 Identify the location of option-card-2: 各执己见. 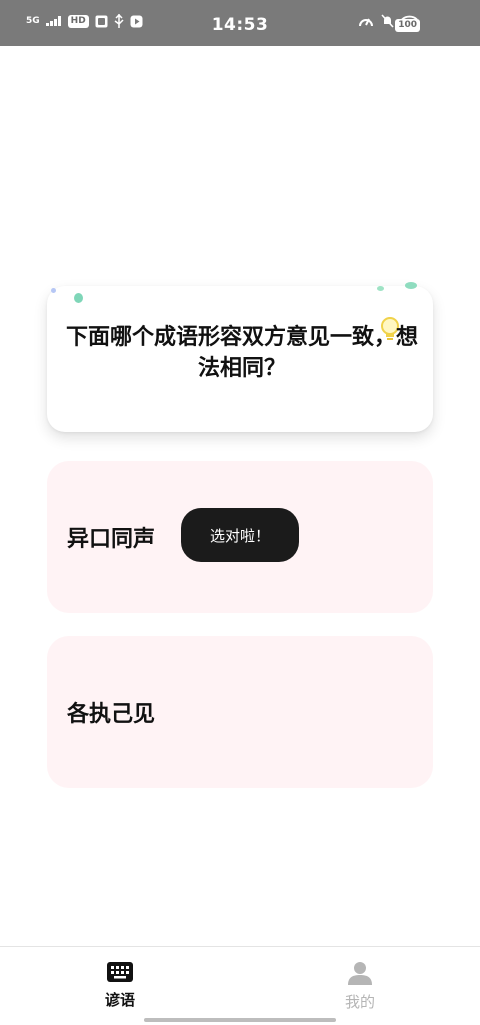
(240, 712).